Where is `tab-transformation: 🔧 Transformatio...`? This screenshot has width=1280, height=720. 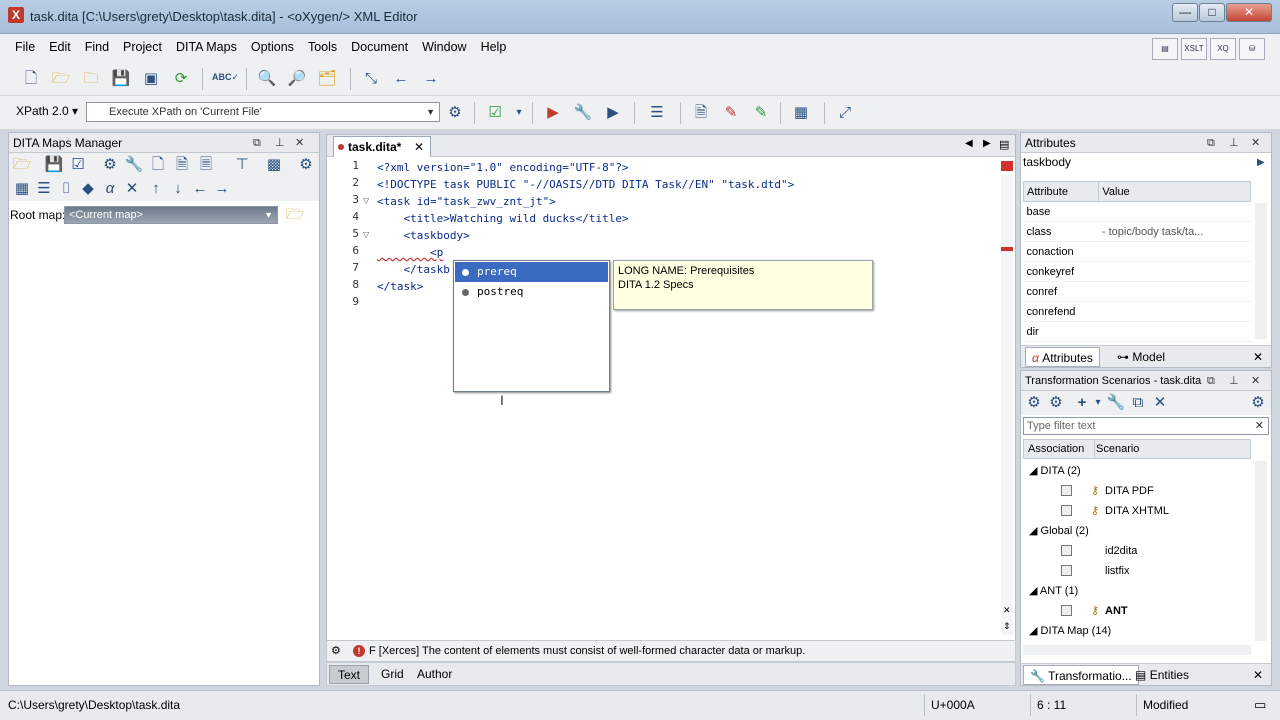 tab-transformation: 🔧 Transformatio... is located at coordinates (1081, 675).